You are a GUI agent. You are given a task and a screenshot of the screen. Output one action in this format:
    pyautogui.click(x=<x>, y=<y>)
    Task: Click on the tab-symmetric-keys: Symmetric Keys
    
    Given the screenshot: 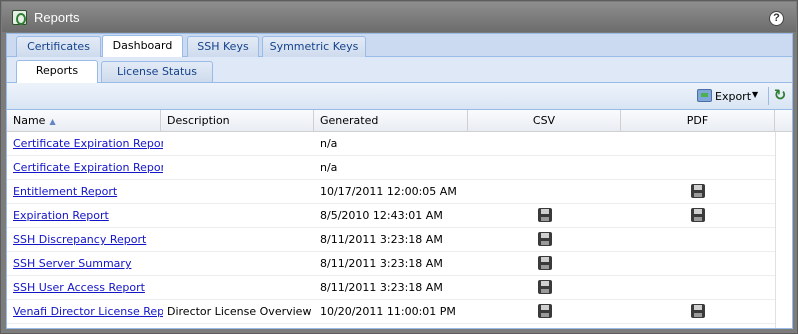 What is the action you would take?
    pyautogui.click(x=314, y=46)
    